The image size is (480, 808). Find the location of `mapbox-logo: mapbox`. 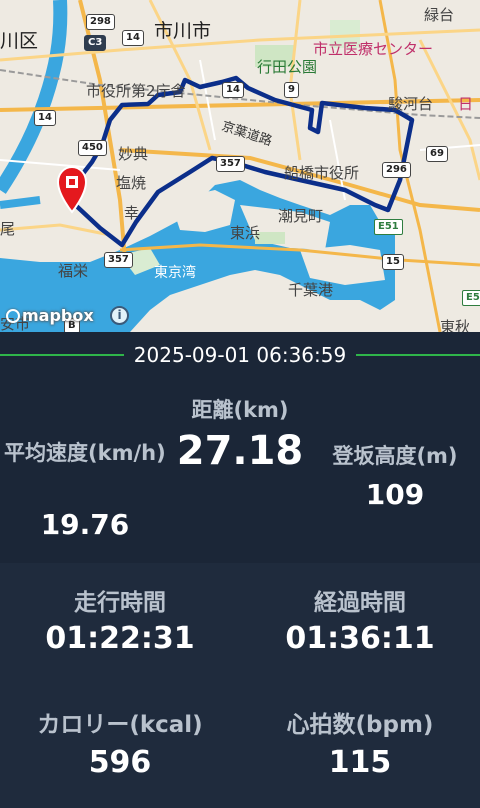

mapbox-logo: mapbox is located at coordinates (50, 315).